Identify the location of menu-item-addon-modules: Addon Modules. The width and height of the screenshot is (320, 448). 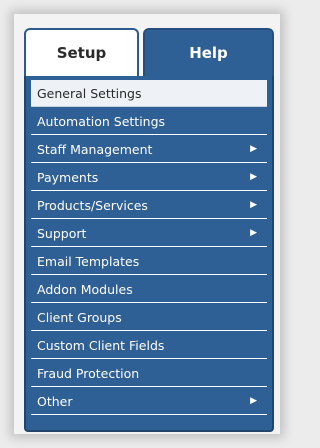
(149, 289).